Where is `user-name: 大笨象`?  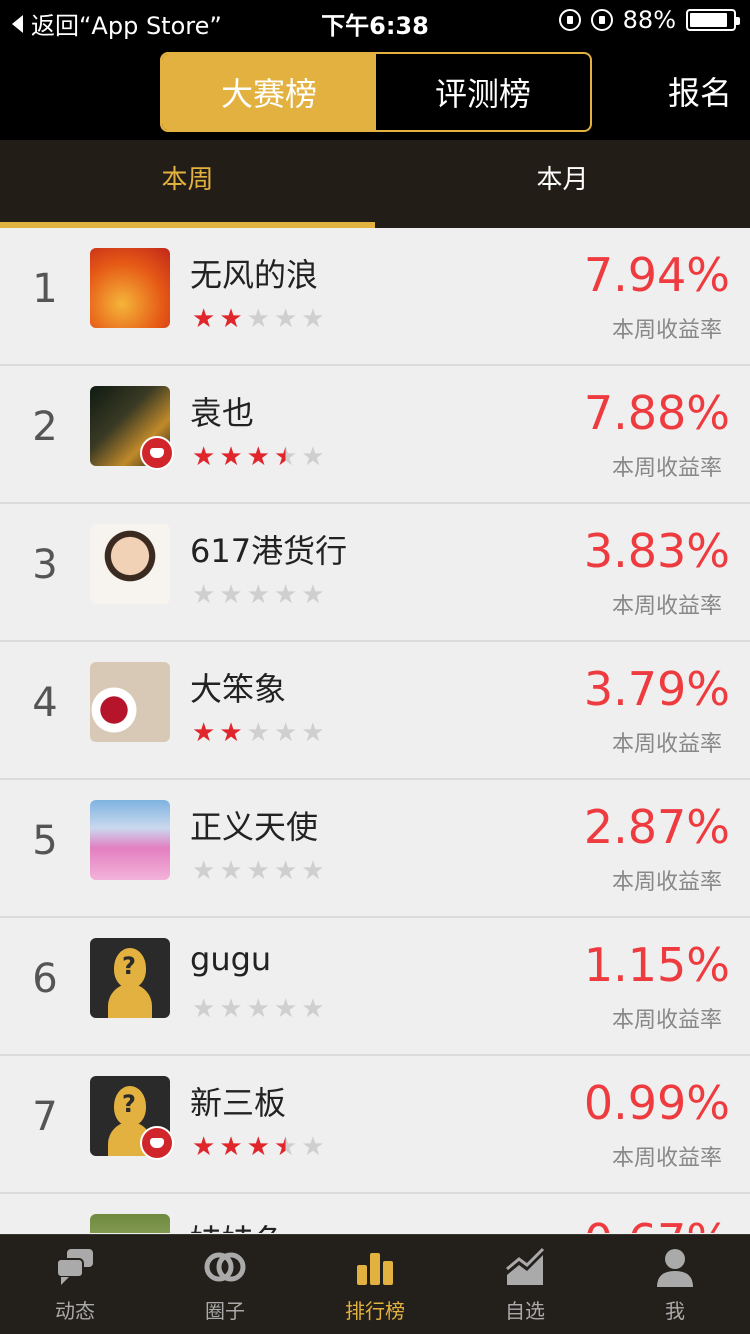
user-name: 大笨象 is located at coordinates (238, 689).